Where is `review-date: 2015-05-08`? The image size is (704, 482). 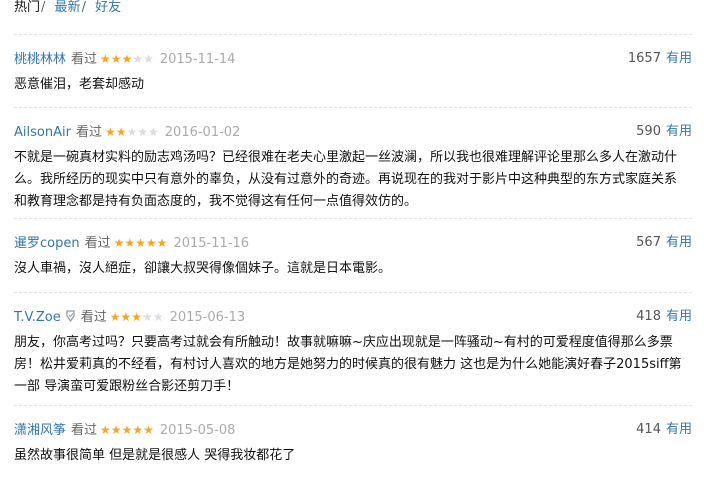 review-date: 2015-05-08 is located at coordinates (197, 430).